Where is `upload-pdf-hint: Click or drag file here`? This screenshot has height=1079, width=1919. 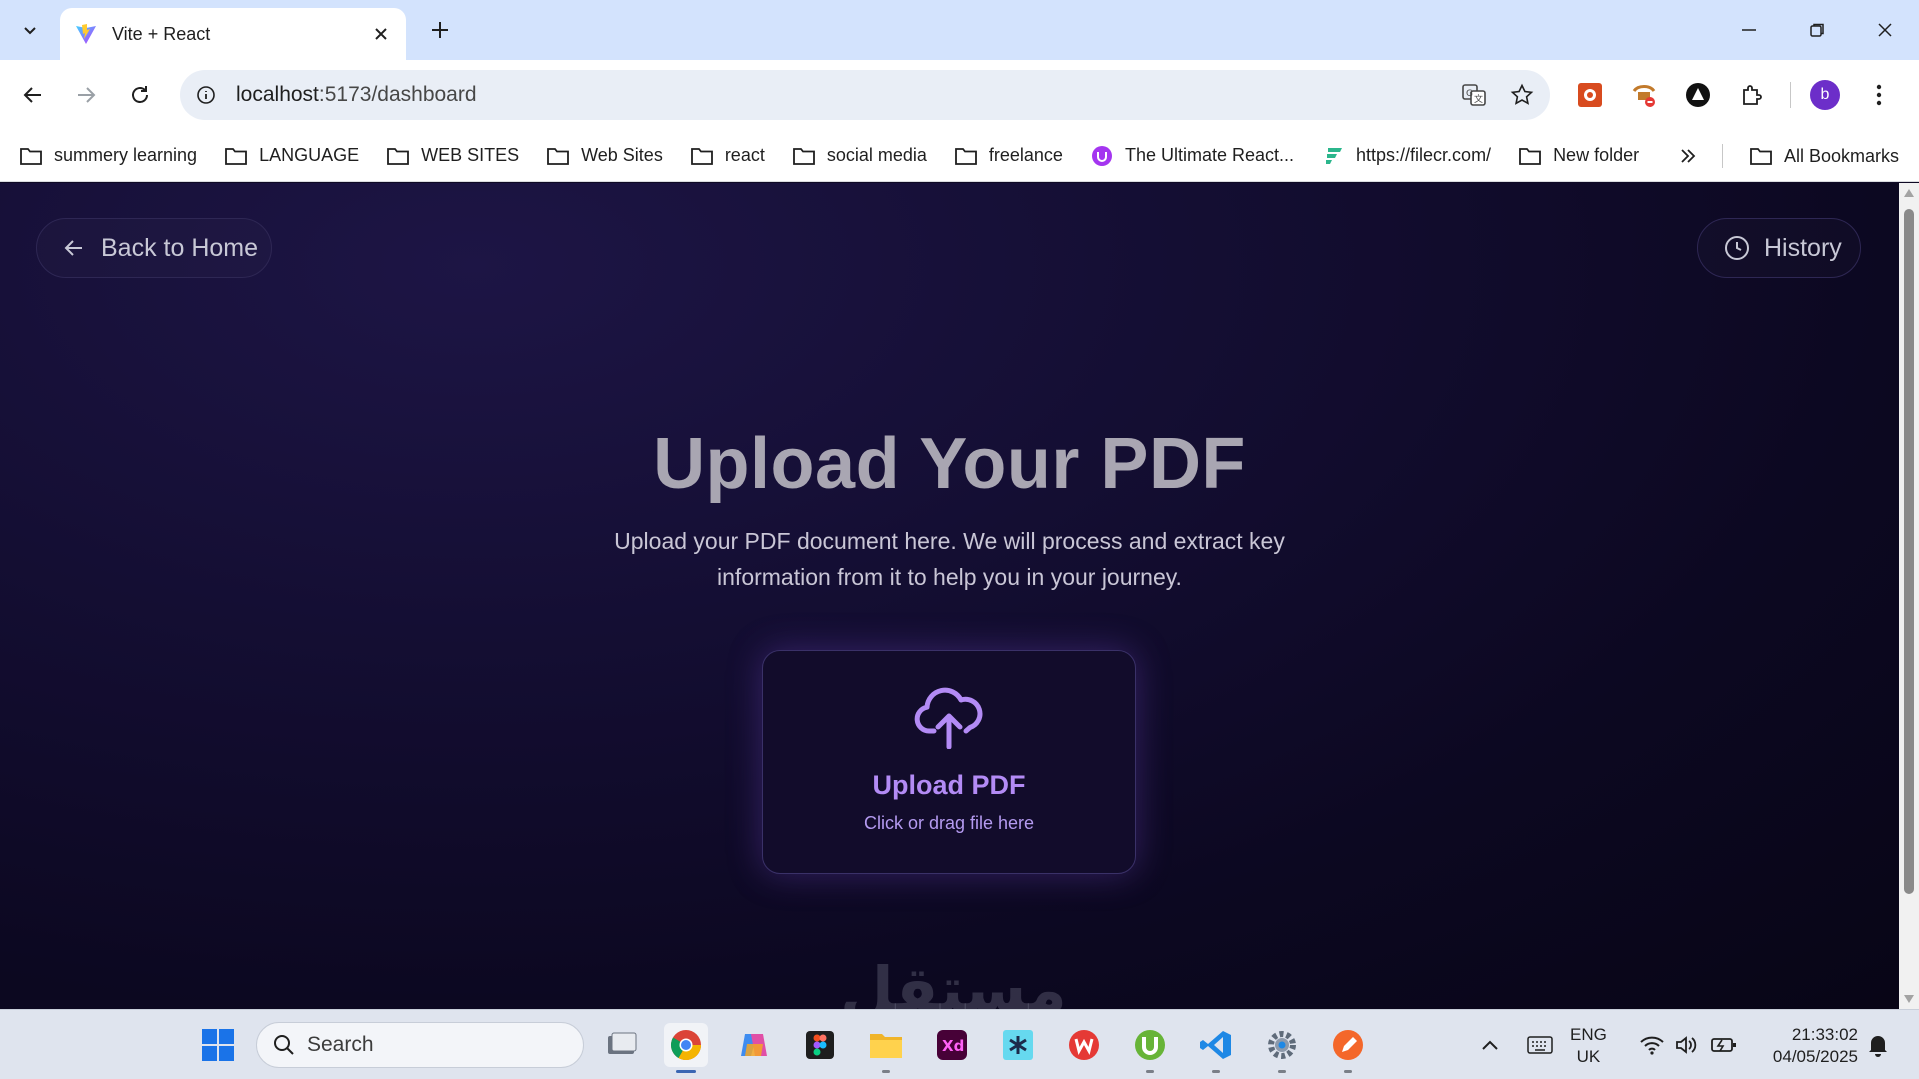 upload-pdf-hint: Click or drag file here is located at coordinates (949, 823).